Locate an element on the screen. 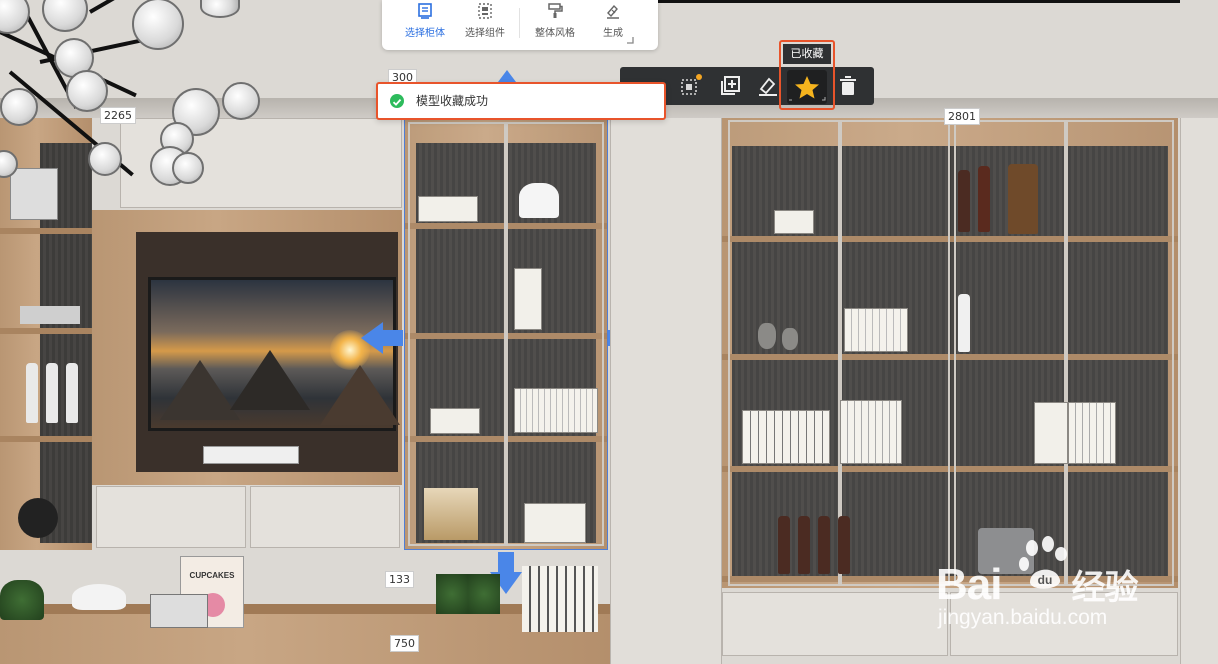 This screenshot has height=664, width=1218. left-cabinet is located at coordinates (46, 334).